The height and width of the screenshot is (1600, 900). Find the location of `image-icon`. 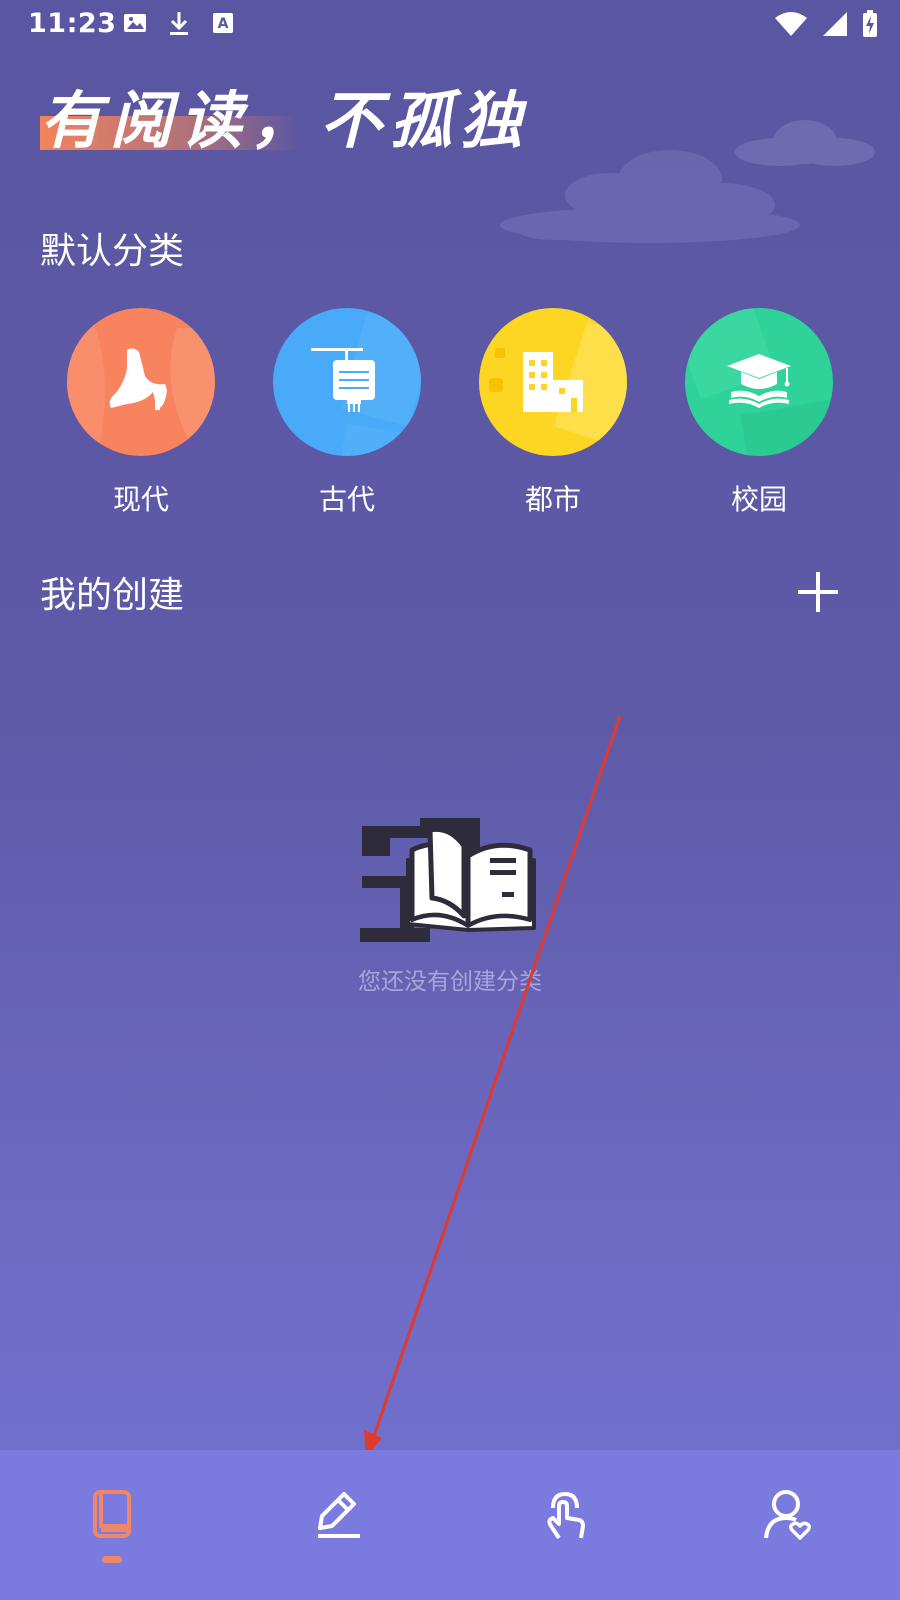

image-icon is located at coordinates (137, 24).